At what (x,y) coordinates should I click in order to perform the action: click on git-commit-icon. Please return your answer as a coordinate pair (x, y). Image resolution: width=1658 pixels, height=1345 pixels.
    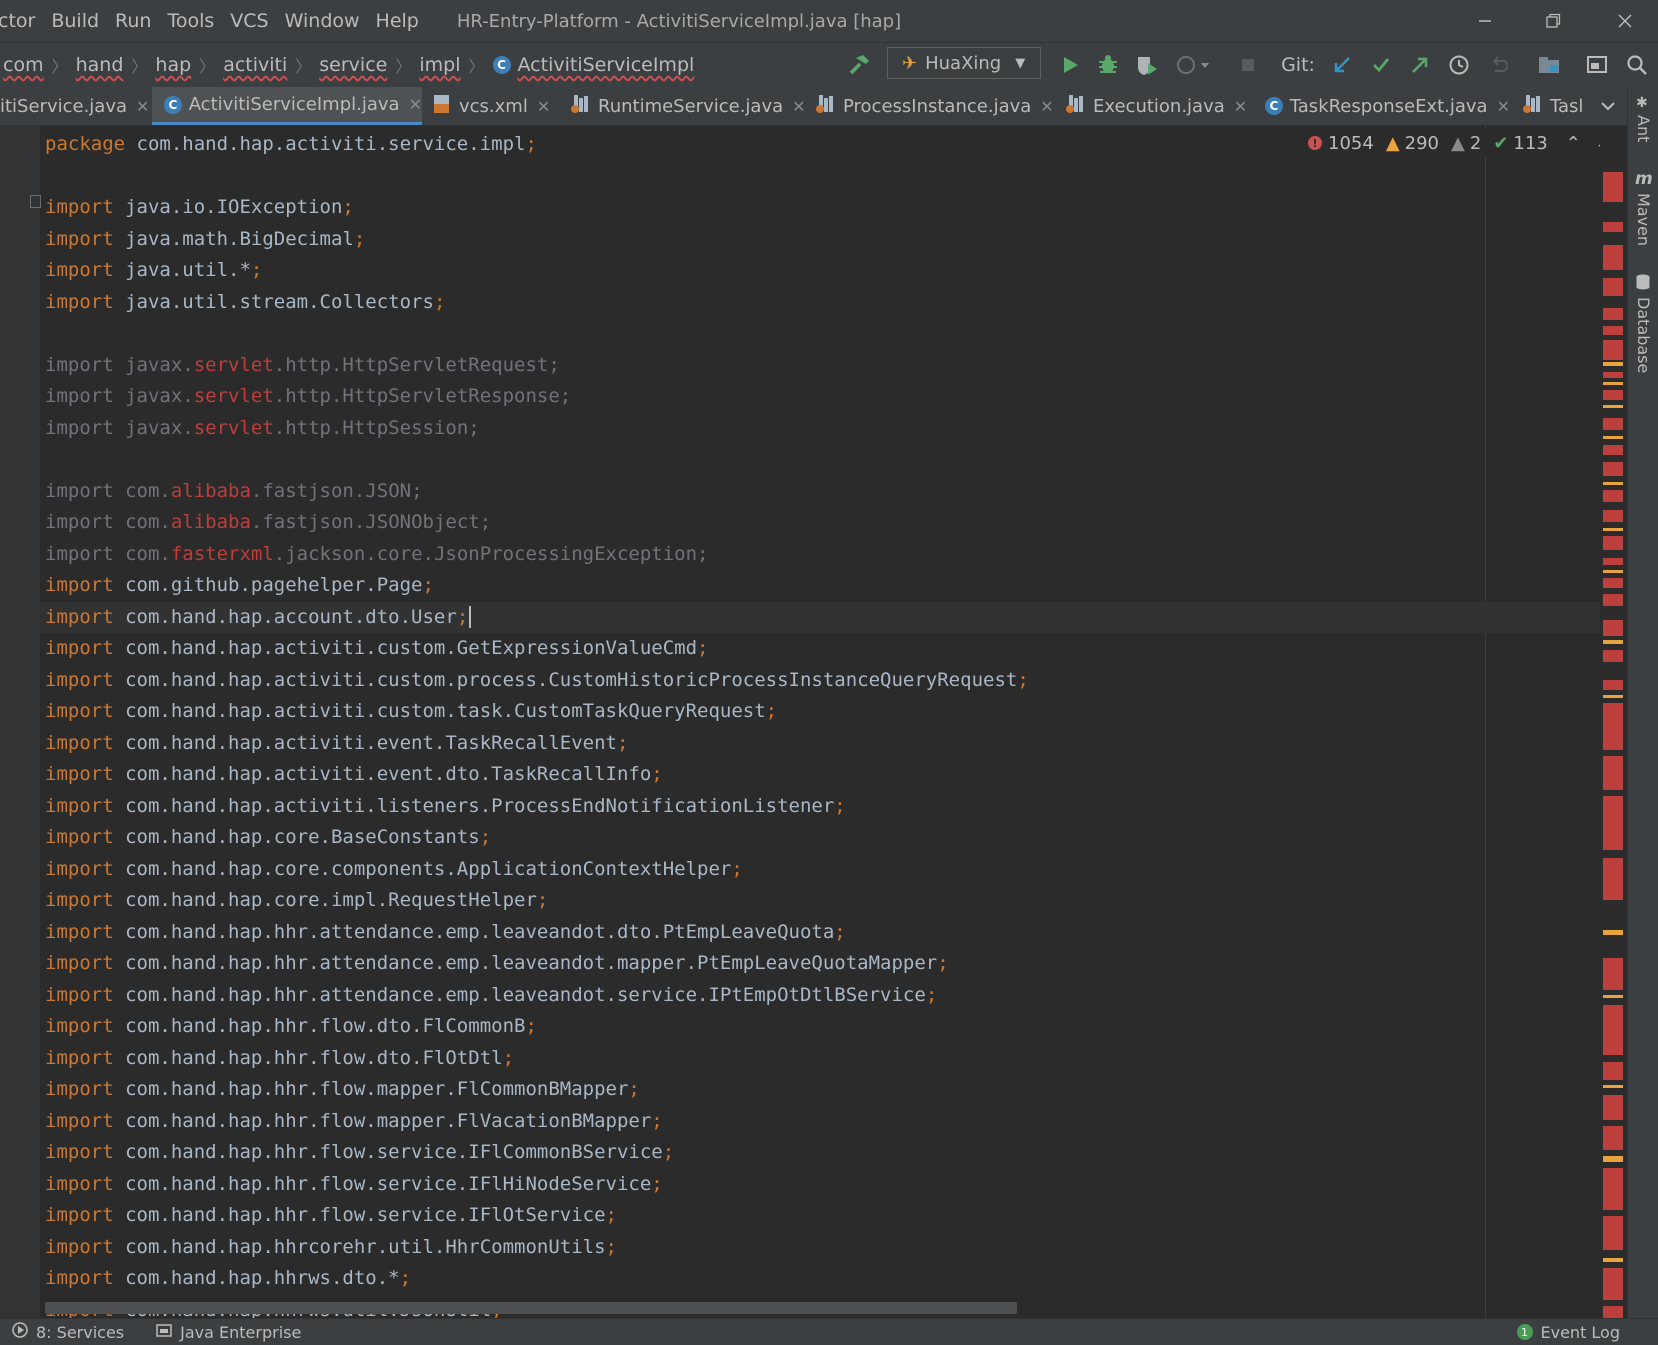
    Looking at the image, I should click on (1381, 65).